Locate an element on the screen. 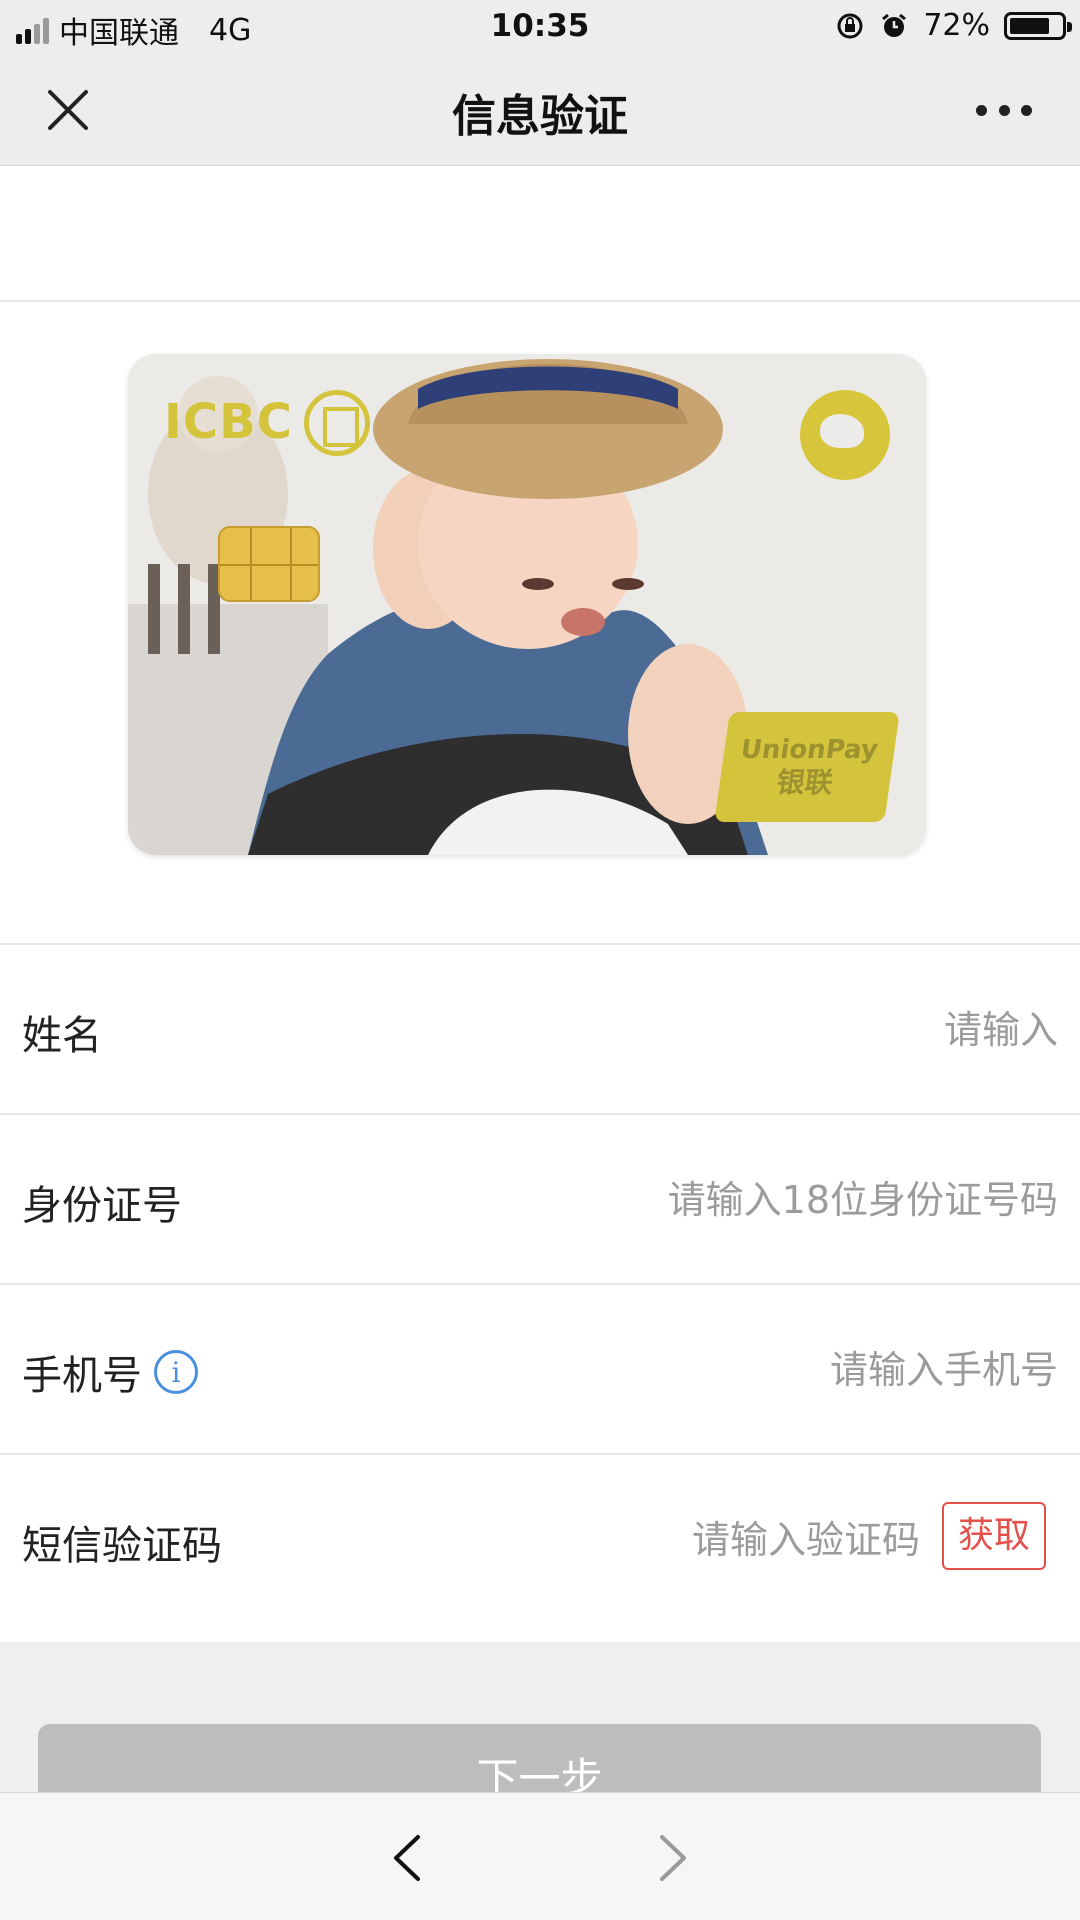  battery-icon is located at coordinates (1038, 25).